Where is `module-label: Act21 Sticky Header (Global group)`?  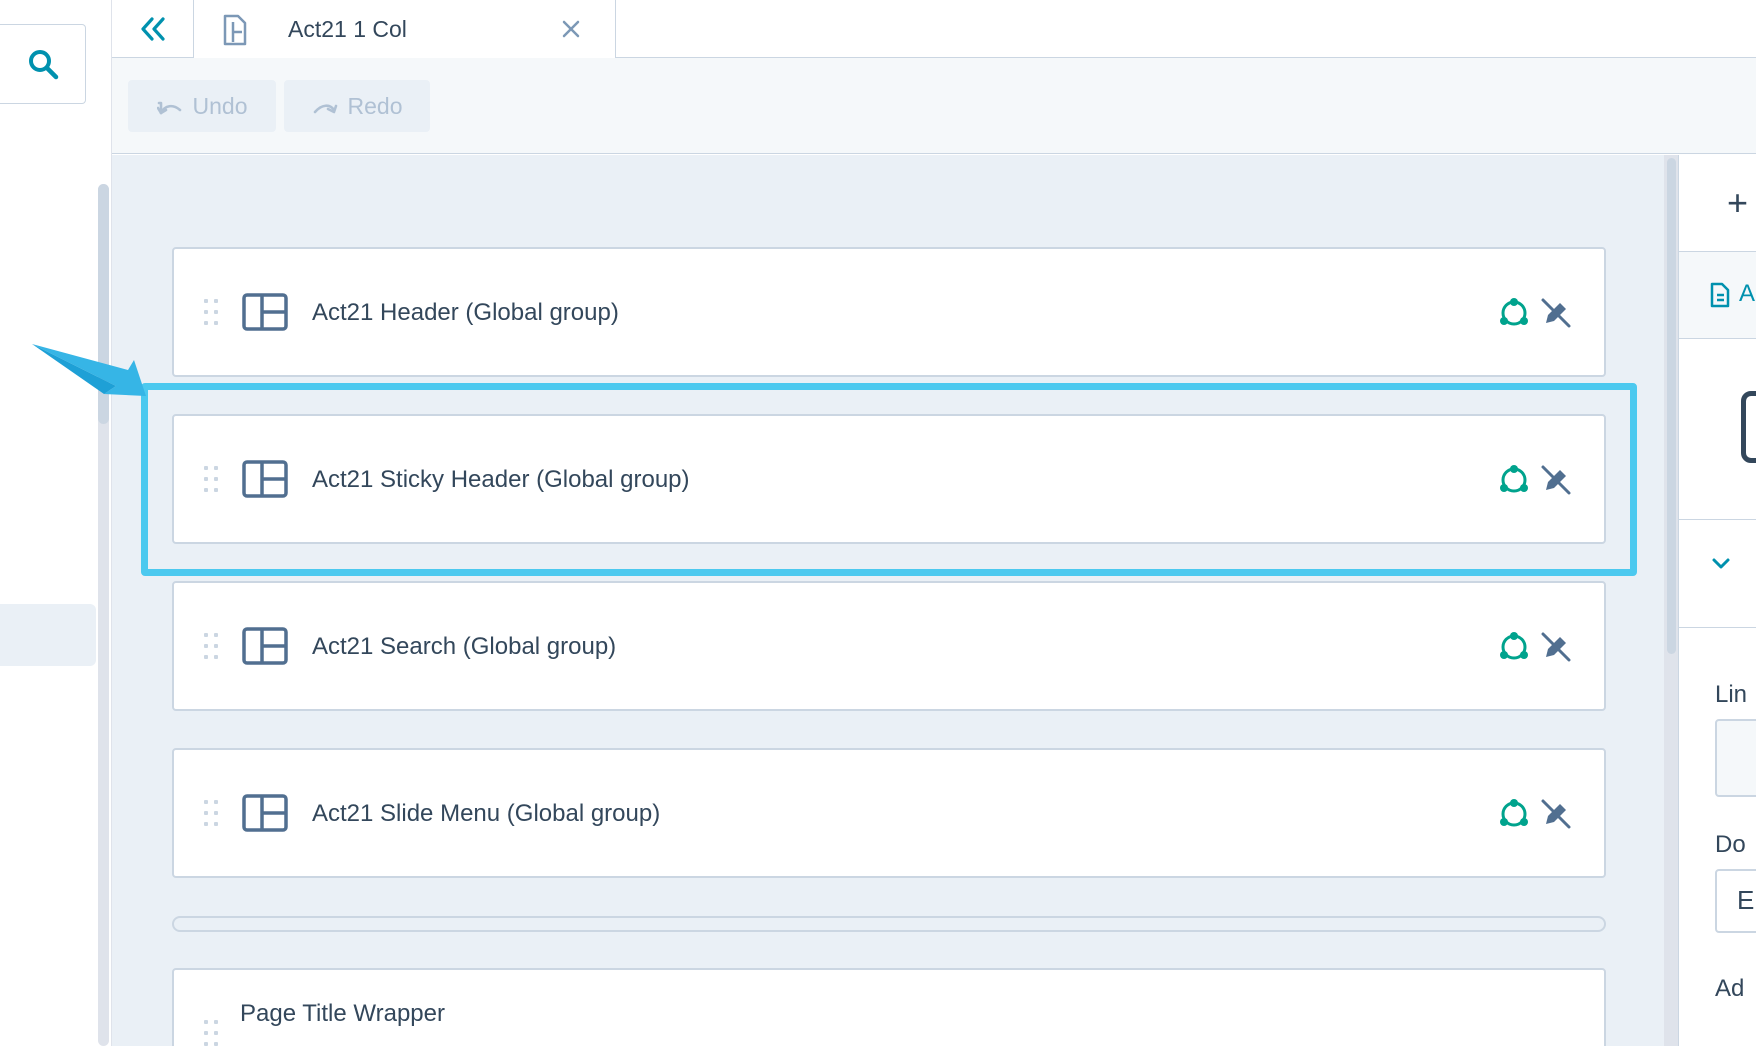
module-label: Act21 Sticky Header (Global group) is located at coordinates (501, 479).